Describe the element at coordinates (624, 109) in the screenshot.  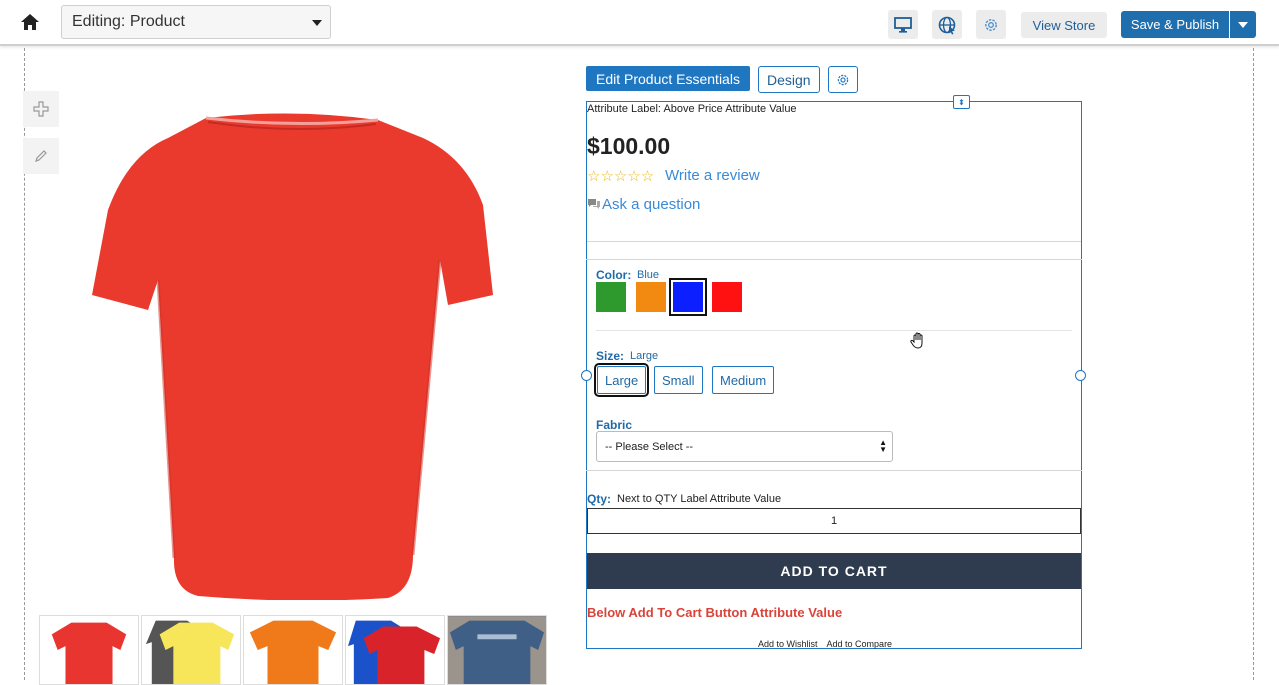
I see `attribute-label: Attribute Label:` at that location.